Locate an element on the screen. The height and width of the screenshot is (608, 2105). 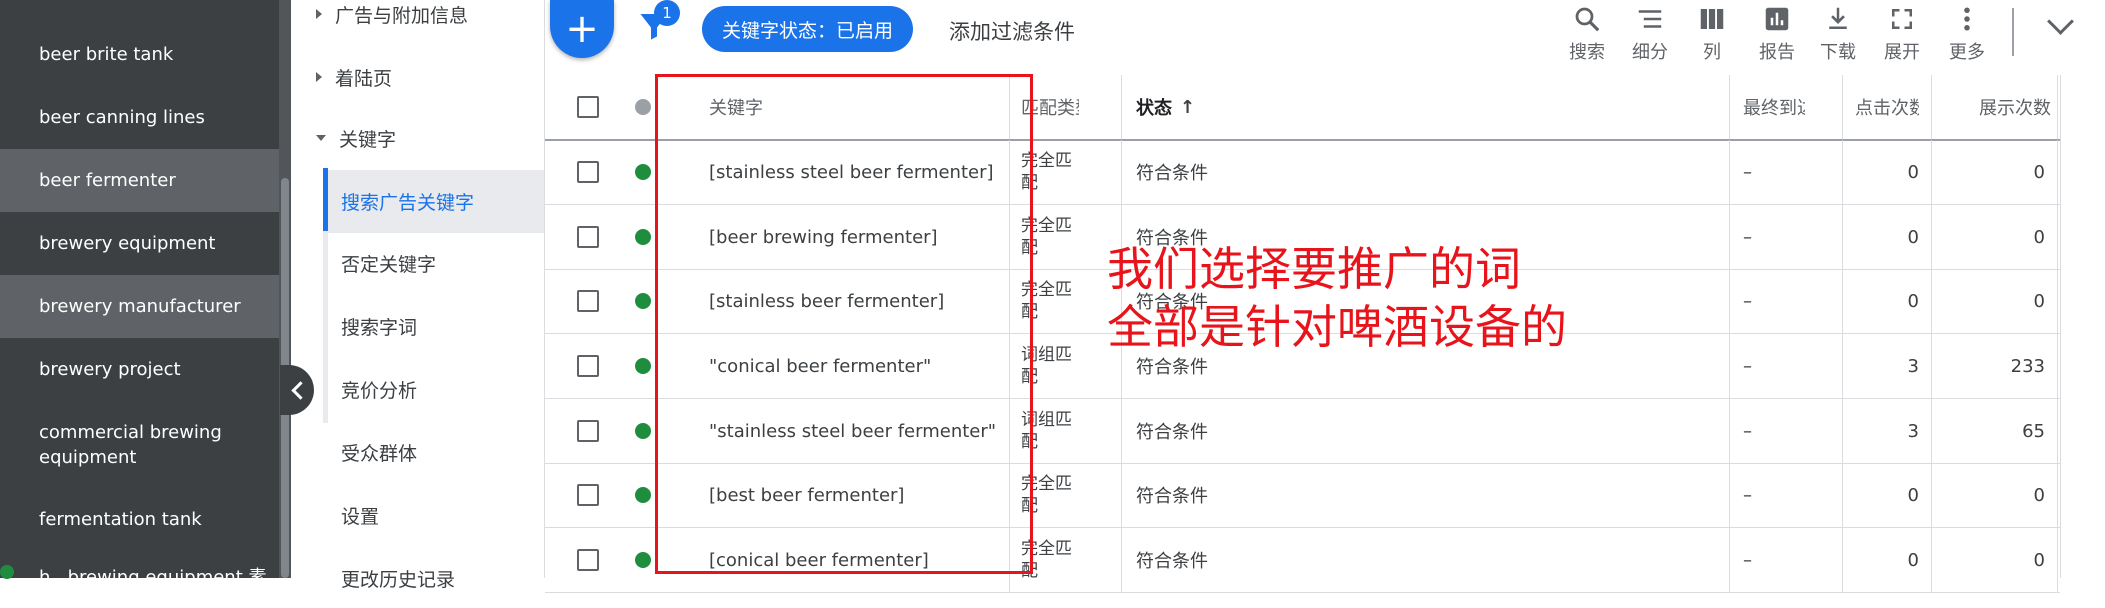
toolbar-report-button: 报告 is located at coordinates (1777, 34).